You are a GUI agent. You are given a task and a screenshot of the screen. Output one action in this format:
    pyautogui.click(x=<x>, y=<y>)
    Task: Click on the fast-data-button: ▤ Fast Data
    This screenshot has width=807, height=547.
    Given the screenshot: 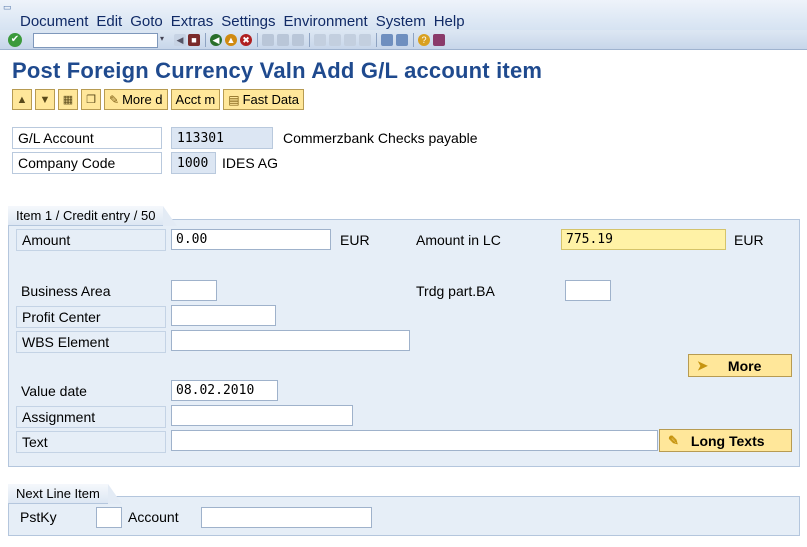 What is the action you would take?
    pyautogui.click(x=263, y=99)
    